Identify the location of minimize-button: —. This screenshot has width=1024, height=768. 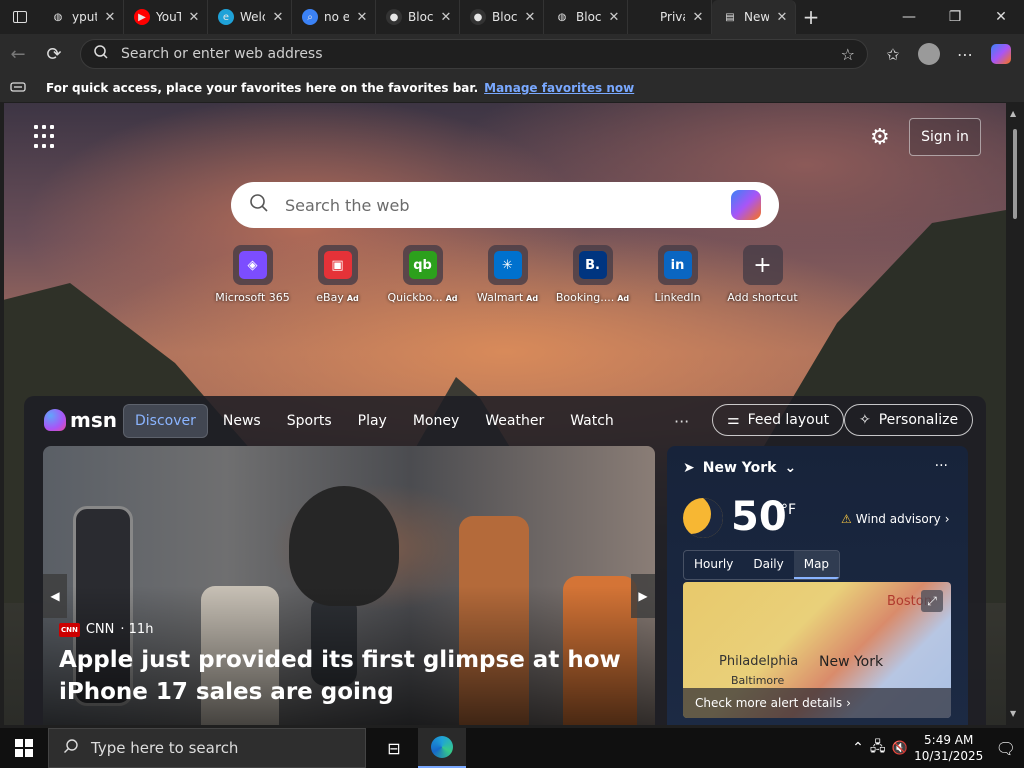
(909, 17).